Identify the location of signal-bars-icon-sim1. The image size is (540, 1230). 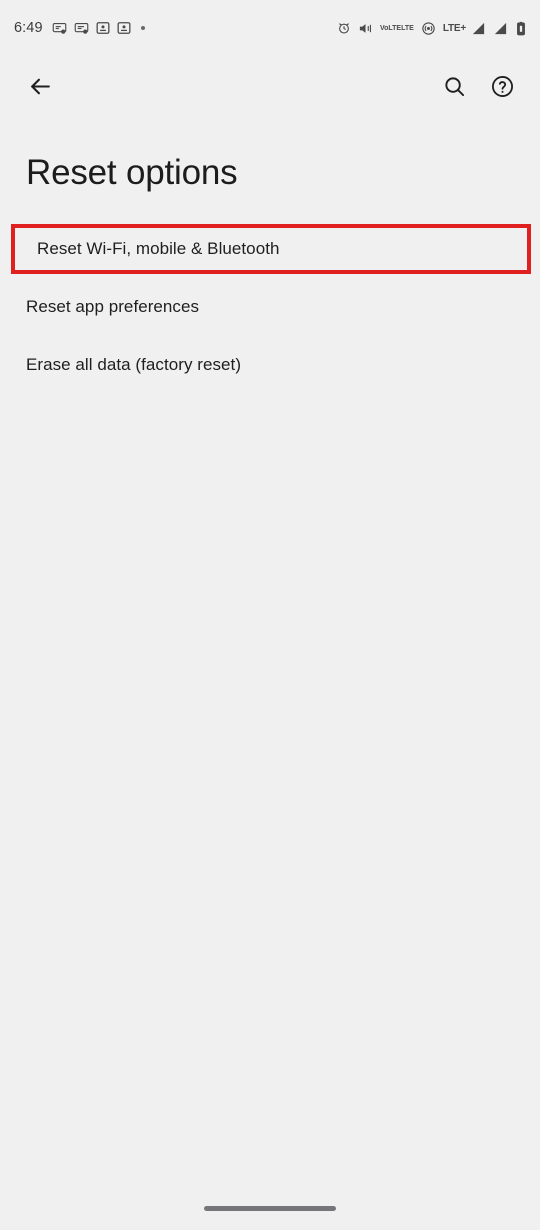
(478, 28).